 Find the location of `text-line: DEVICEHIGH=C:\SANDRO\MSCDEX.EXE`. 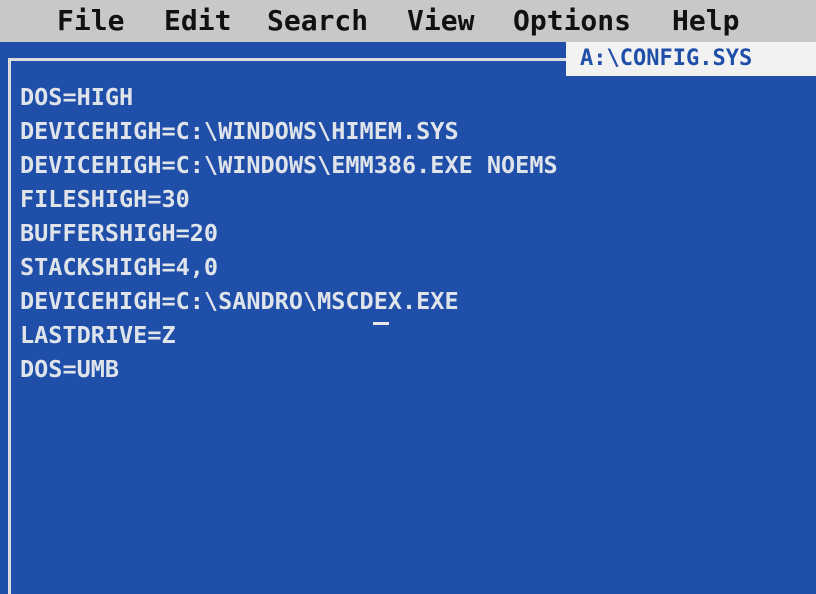

text-line: DEVICEHIGH=C:\SANDRO\MSCDEX.EXE is located at coordinates (239, 301).